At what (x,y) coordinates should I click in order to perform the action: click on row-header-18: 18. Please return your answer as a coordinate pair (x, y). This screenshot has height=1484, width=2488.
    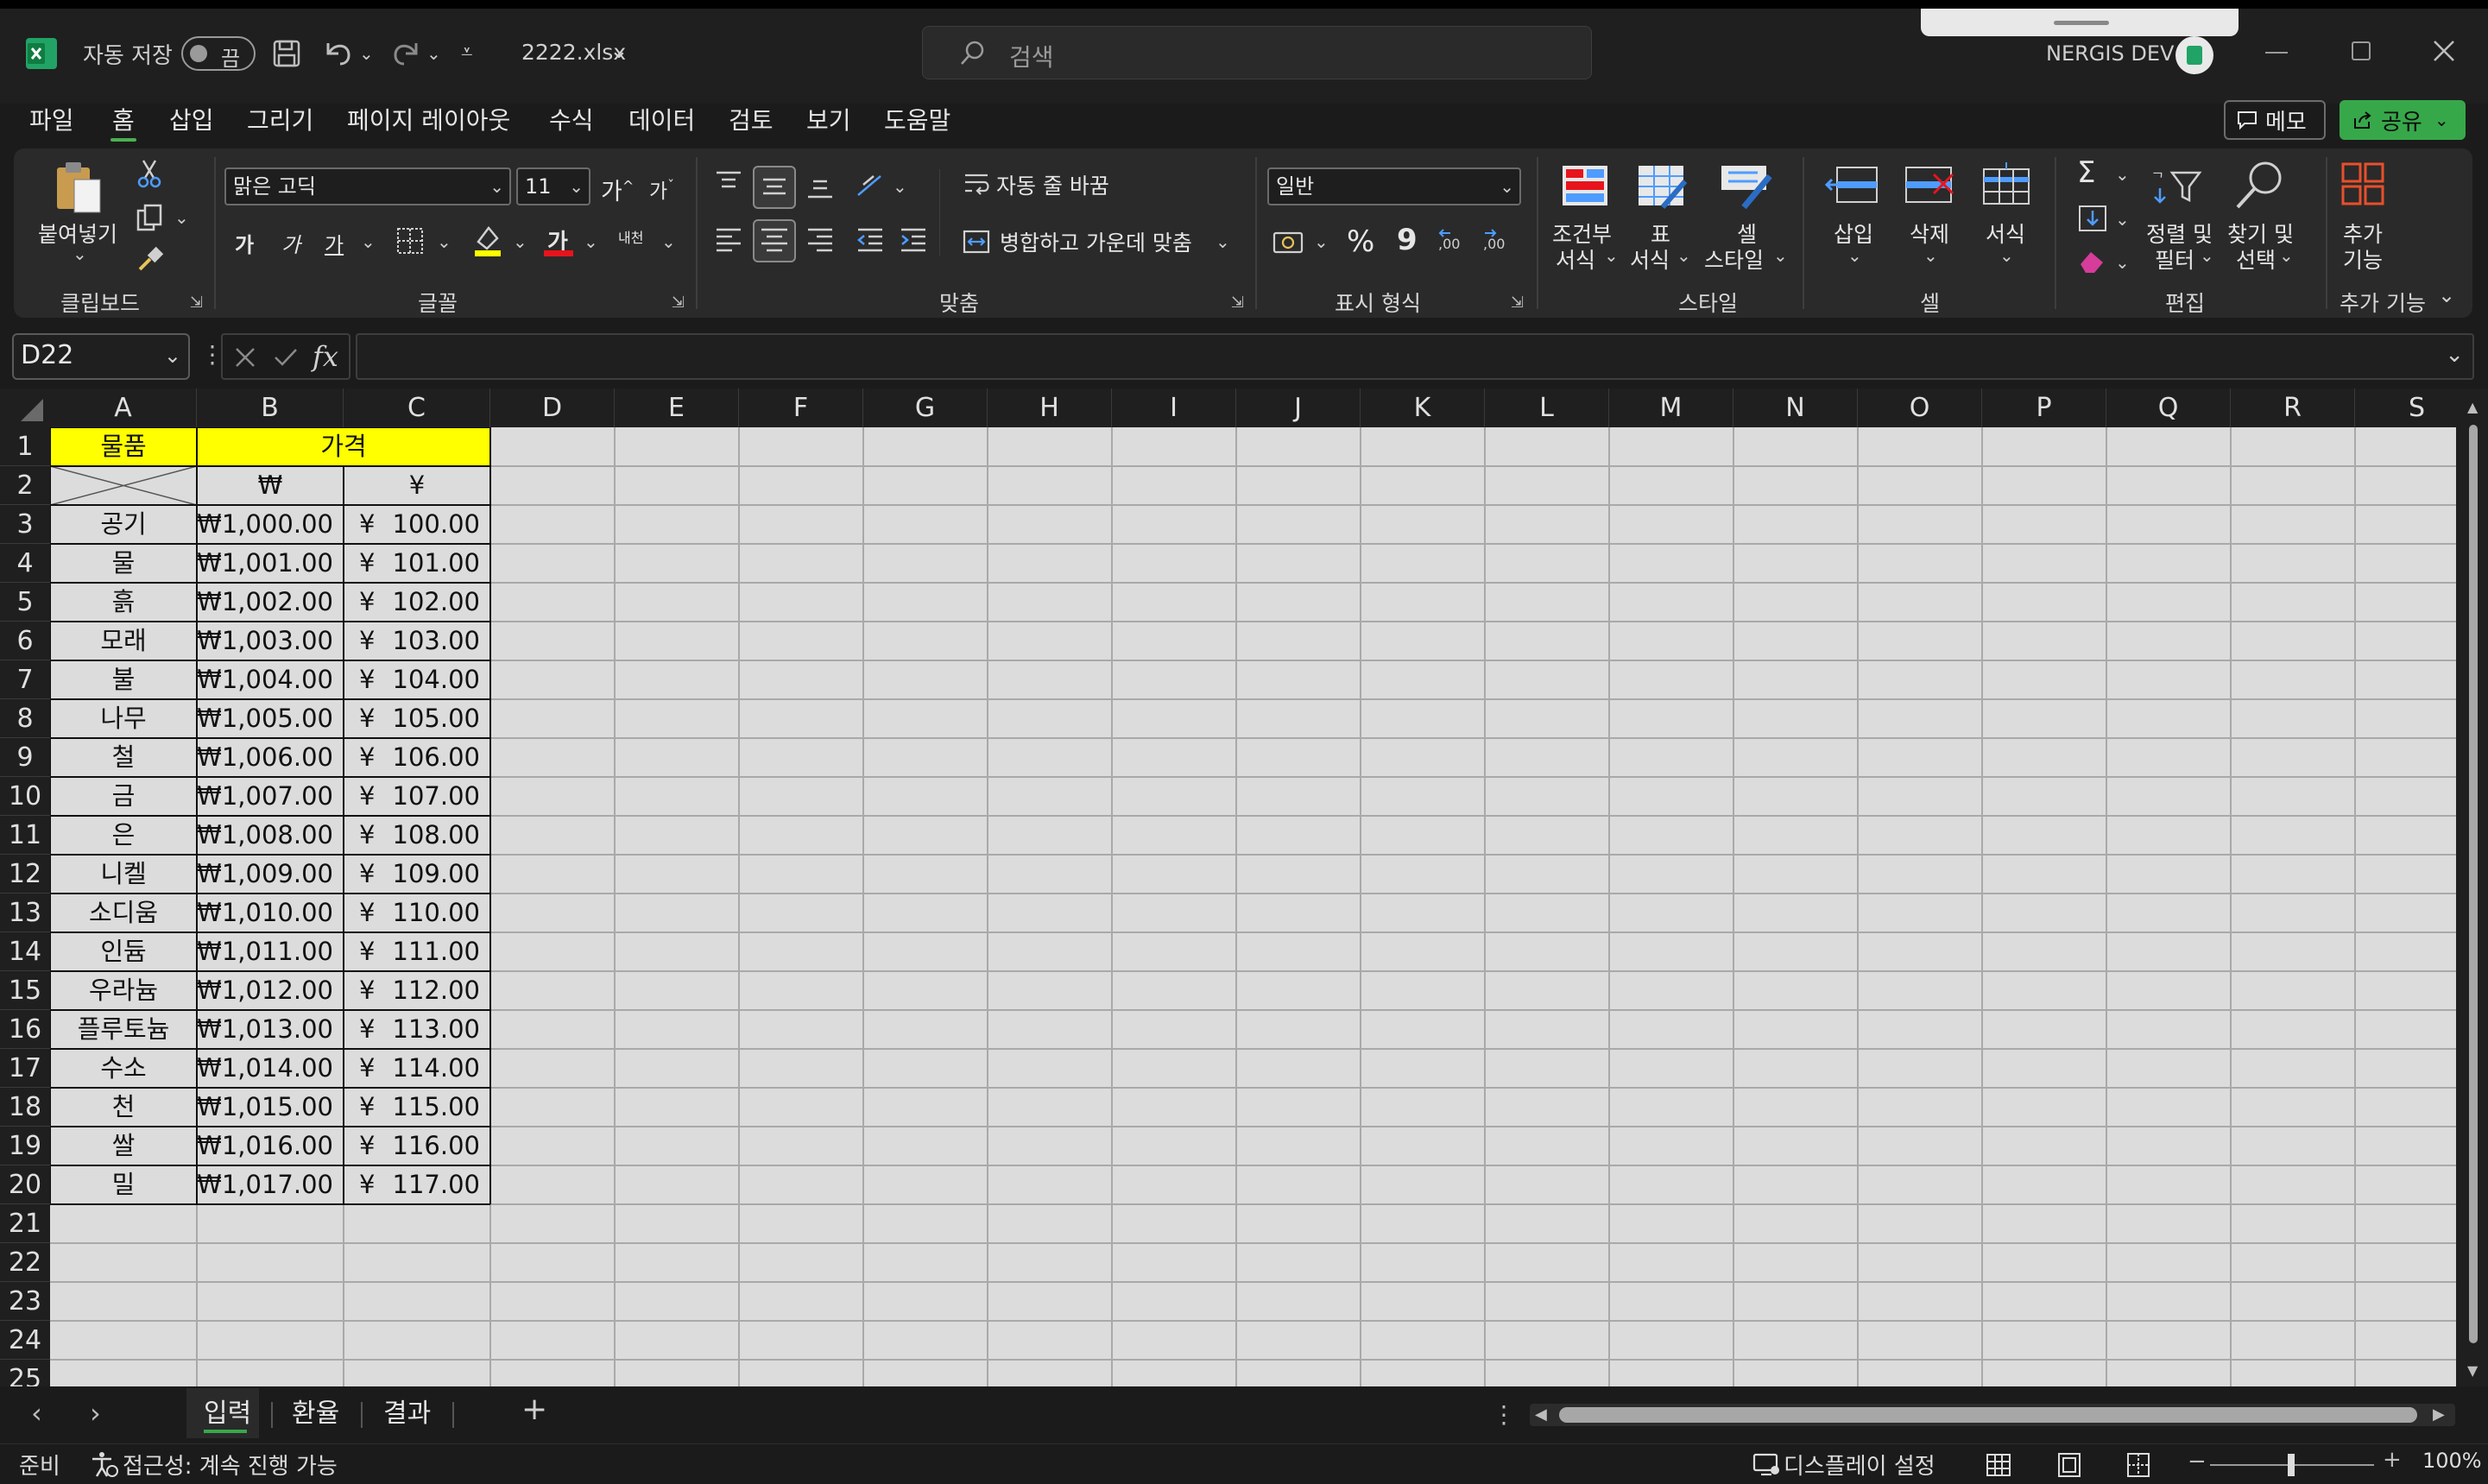
    Looking at the image, I should click on (25, 1107).